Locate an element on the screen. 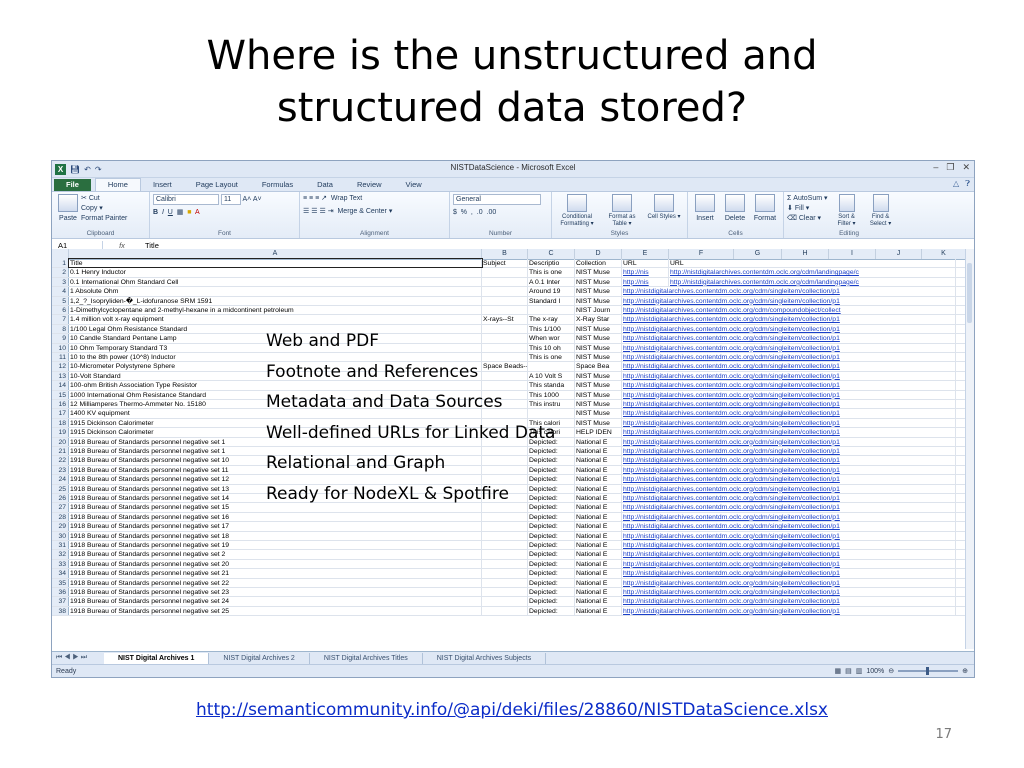  row-header: 28 is located at coordinates (60, 517).